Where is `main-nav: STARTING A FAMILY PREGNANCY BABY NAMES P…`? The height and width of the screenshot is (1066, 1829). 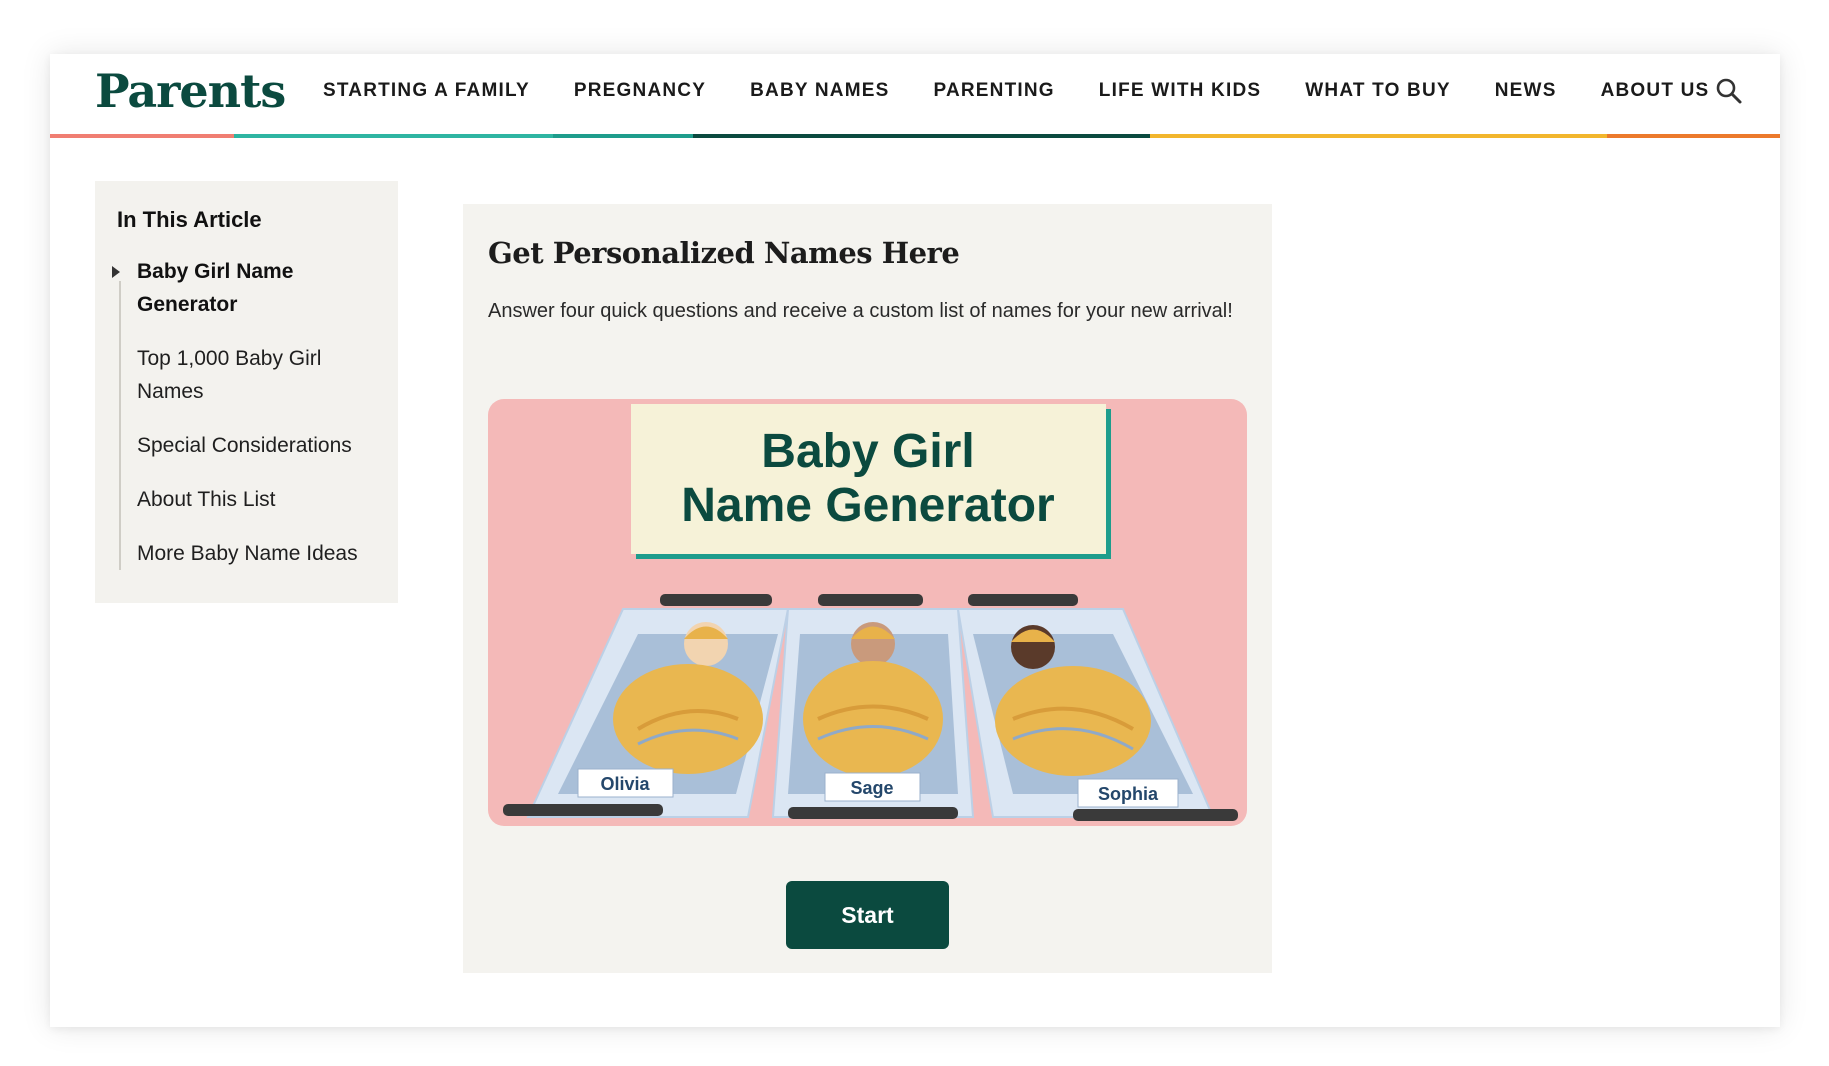 main-nav: STARTING A FAMILY PREGNANCY BABY NAMES P… is located at coordinates (1016, 91).